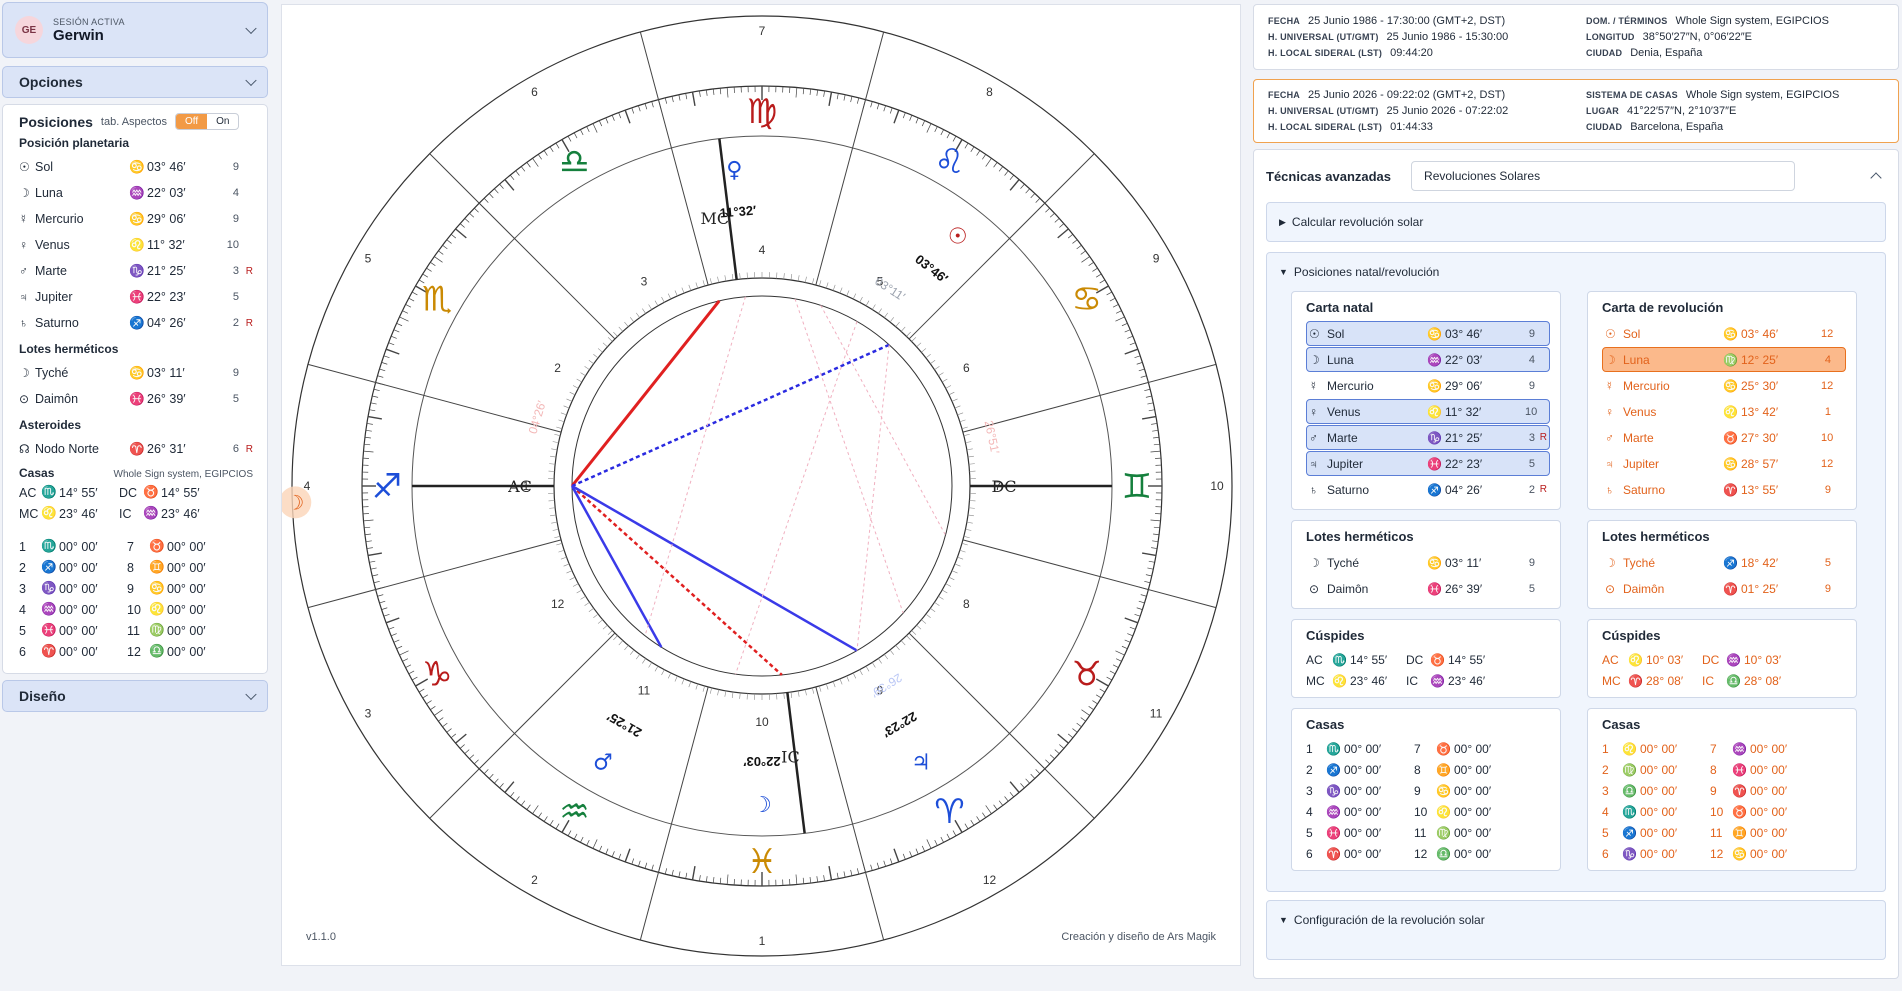  Describe the element at coordinates (1876, 178) in the screenshot. I see `chevron-up-icon` at that location.